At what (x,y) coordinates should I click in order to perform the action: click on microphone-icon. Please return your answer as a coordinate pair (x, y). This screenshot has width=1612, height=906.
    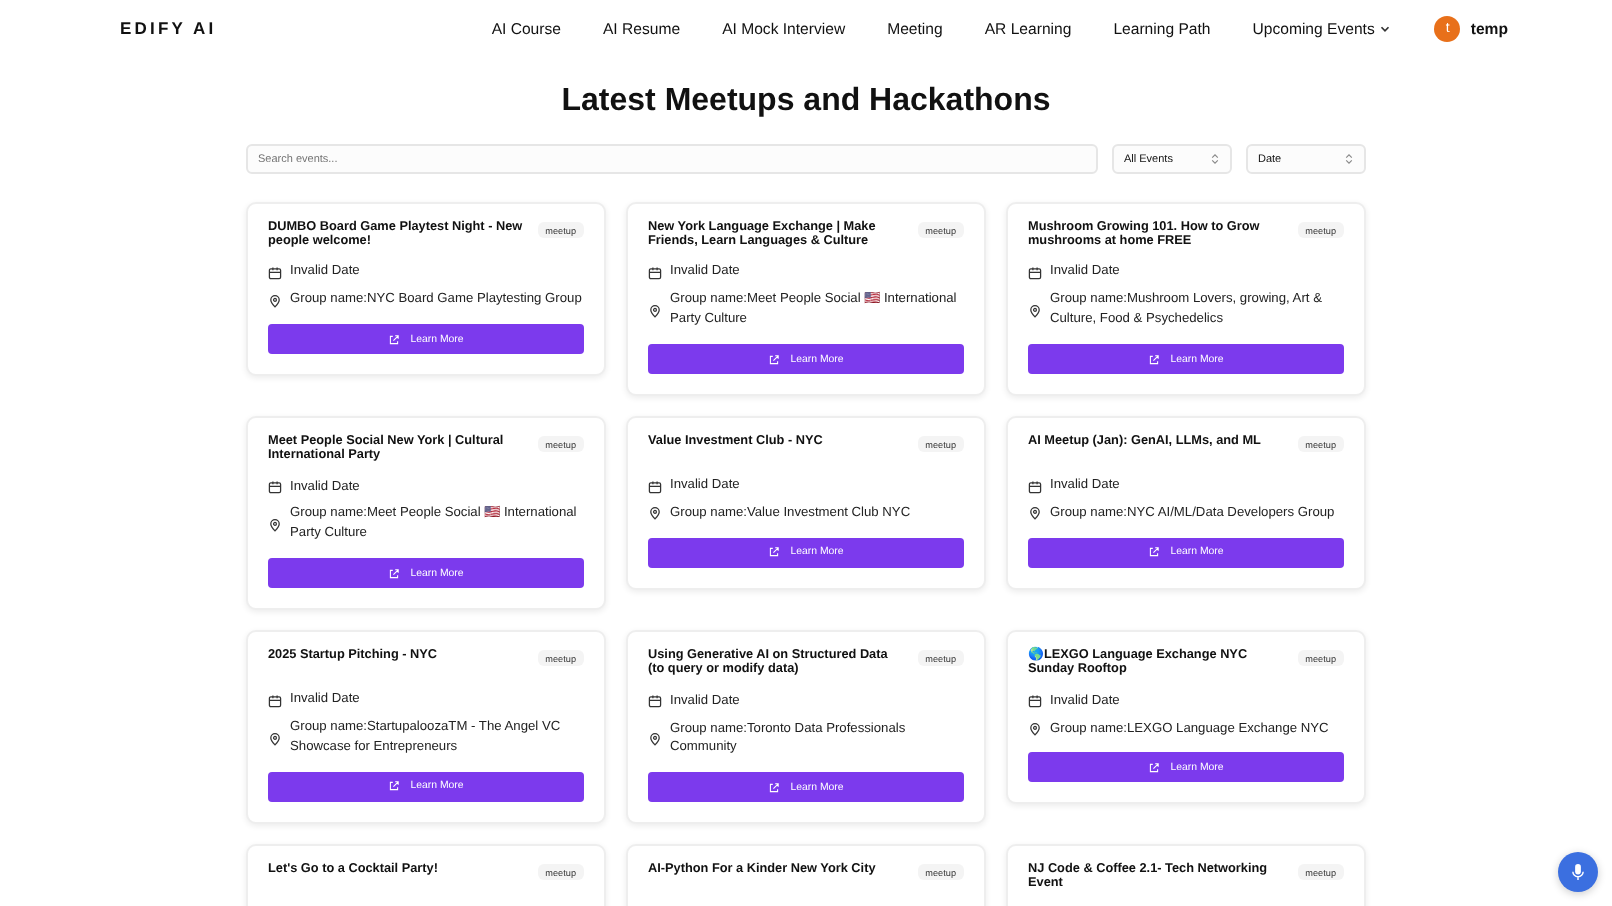
    Looking at the image, I should click on (1578, 872).